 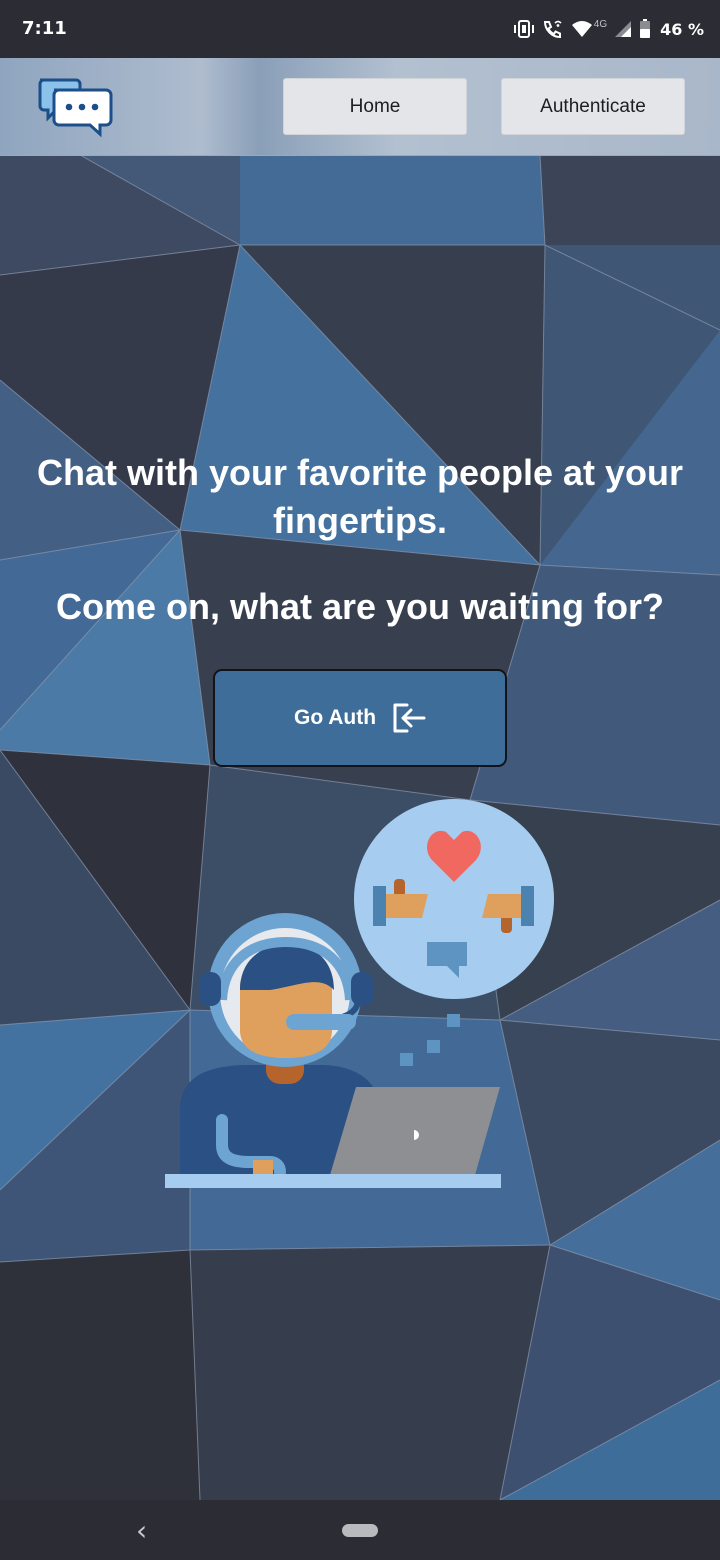 What do you see at coordinates (360, 29) in the screenshot?
I see `status-bar: 7:11 4G 46 %` at bounding box center [360, 29].